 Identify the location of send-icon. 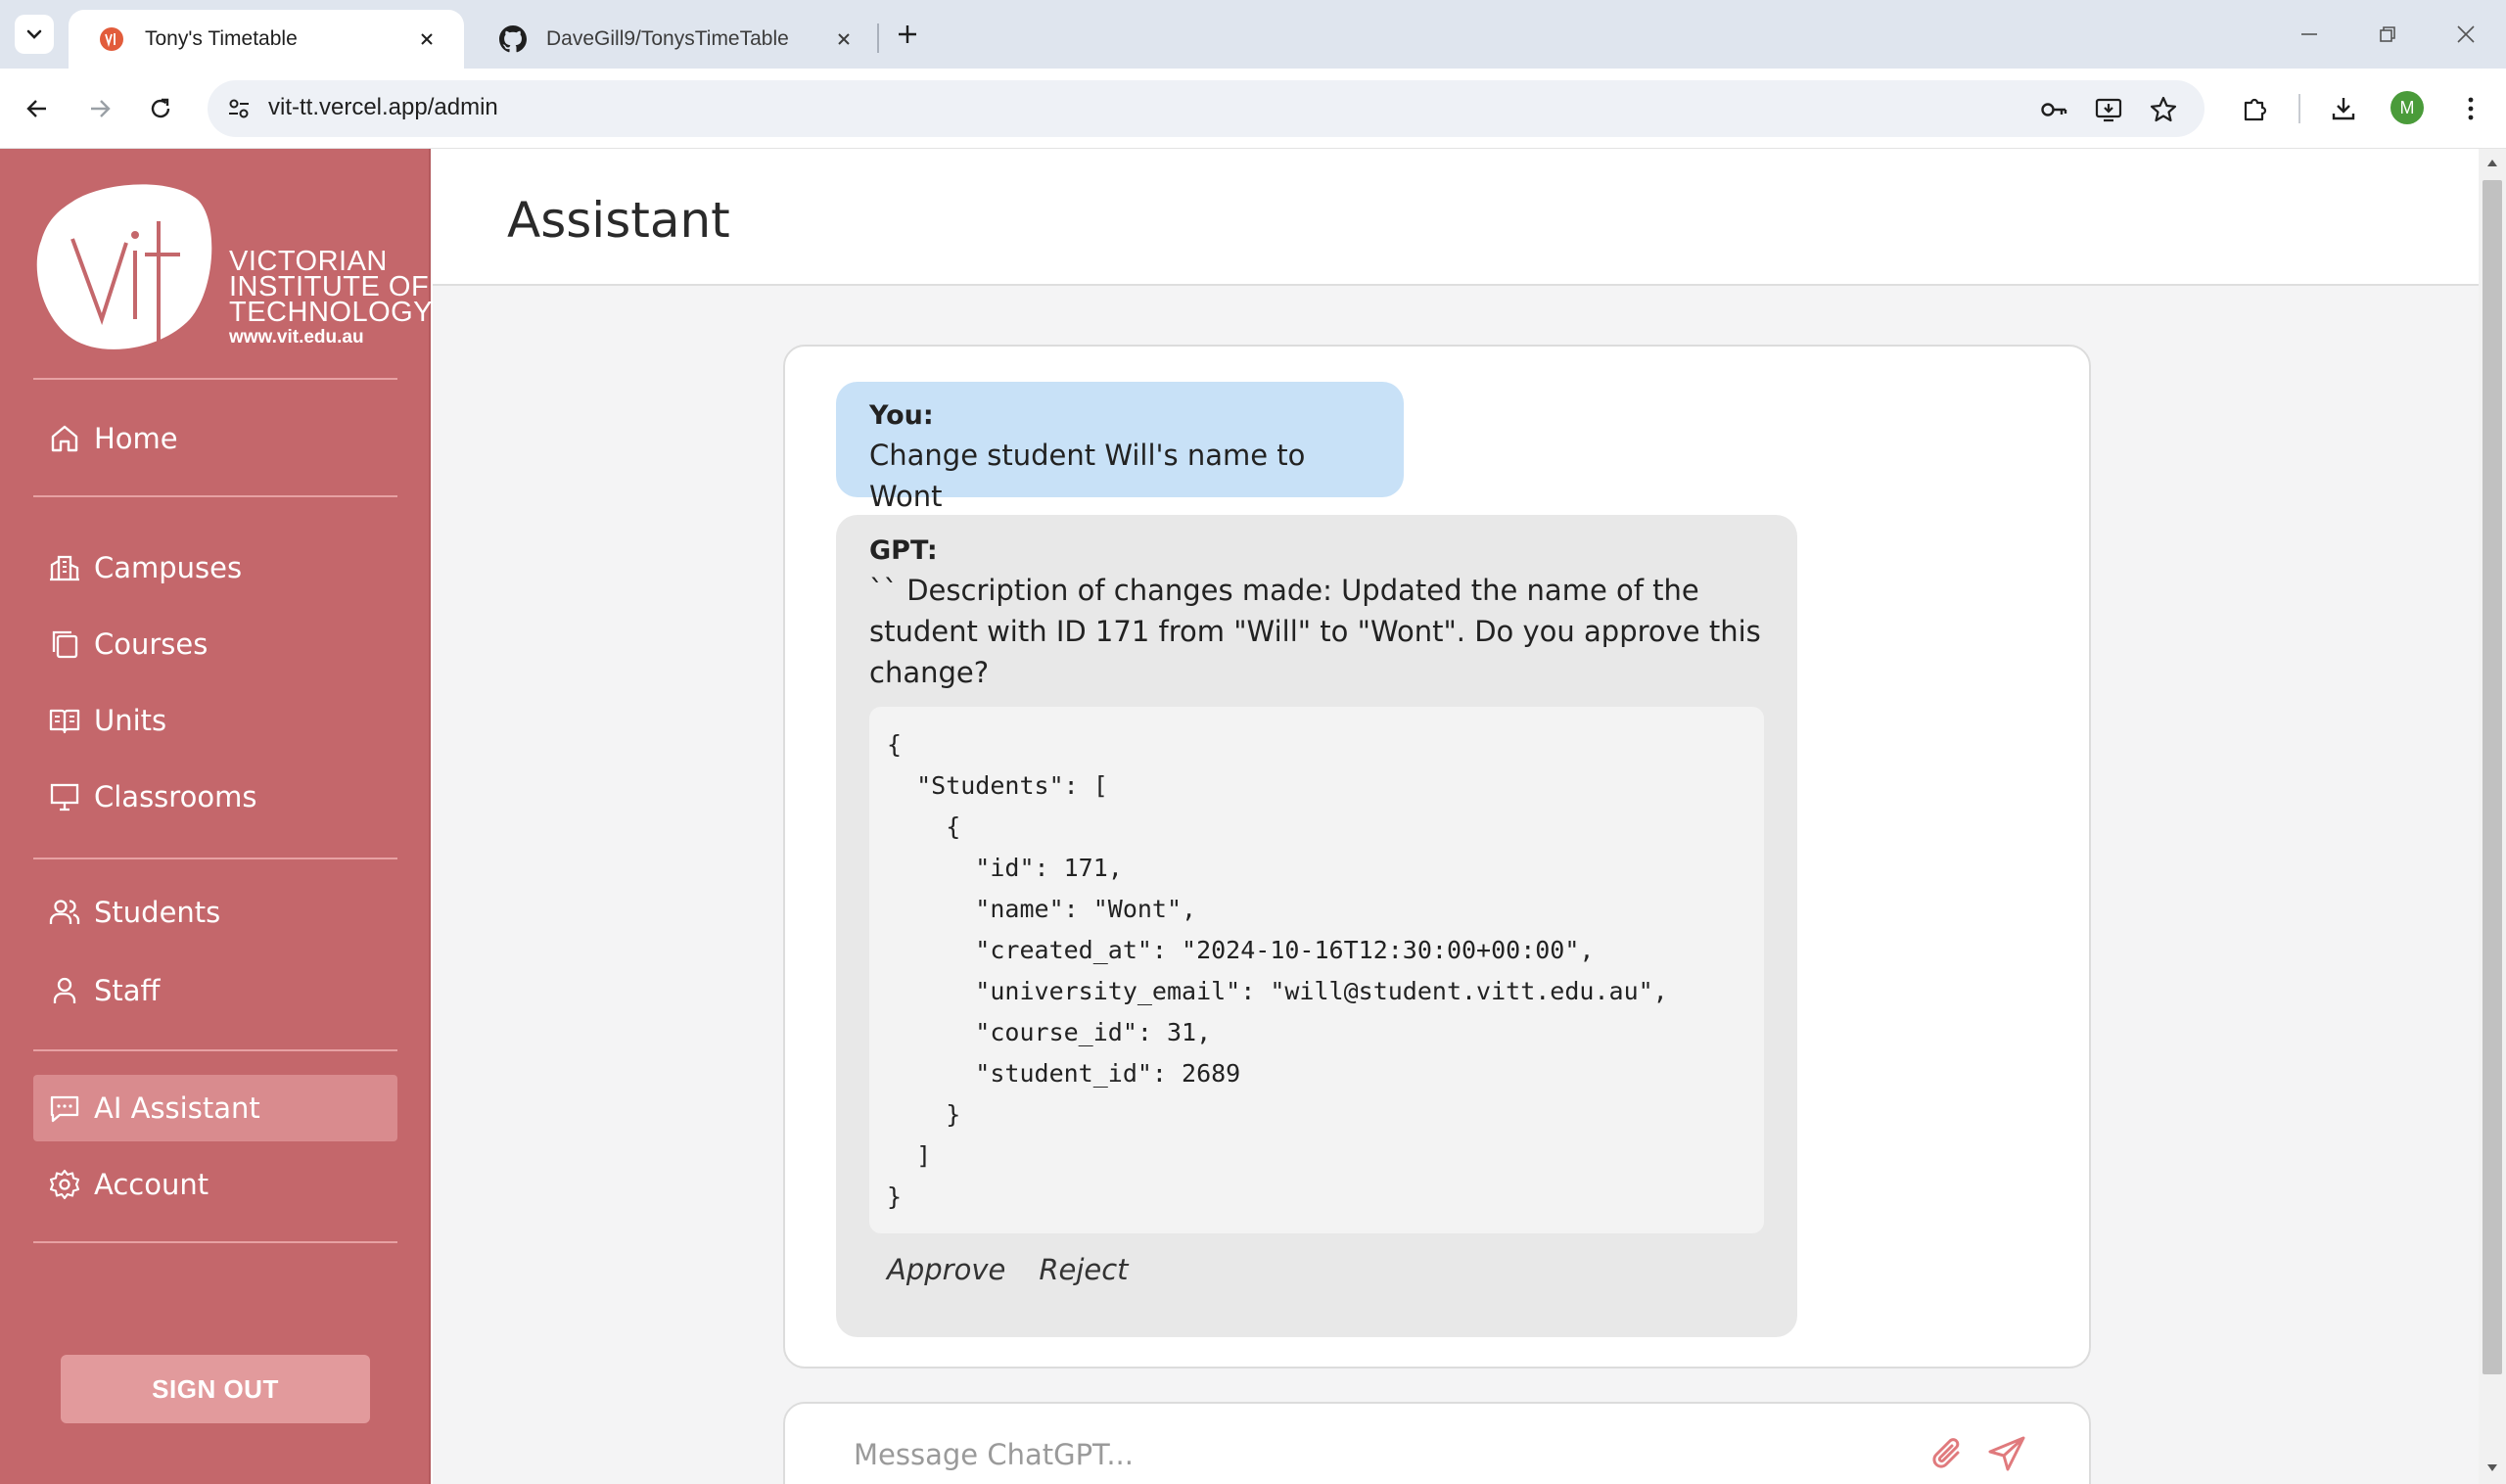
(2006, 1453).